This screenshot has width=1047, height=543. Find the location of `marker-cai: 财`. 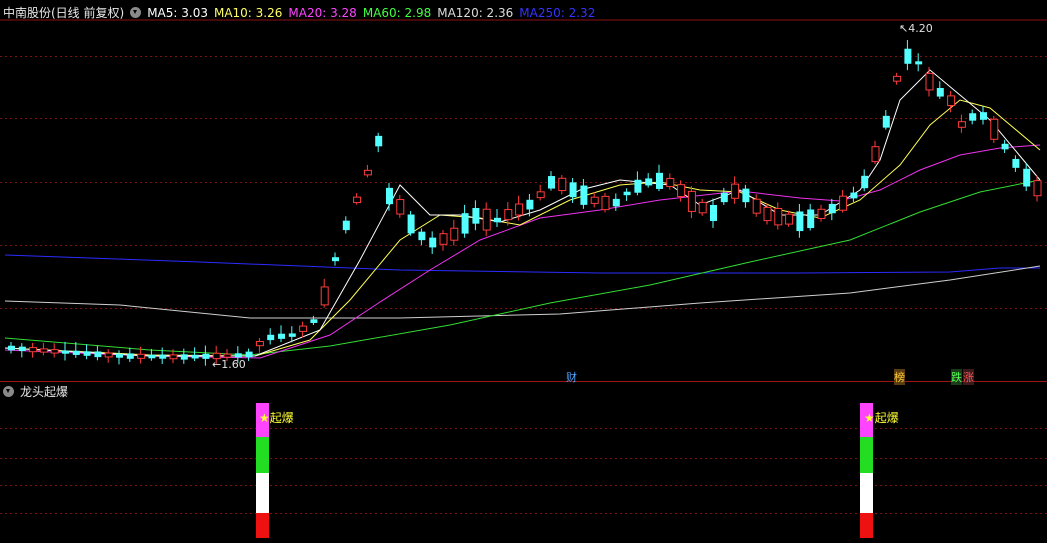

marker-cai: 财 is located at coordinates (571, 377).